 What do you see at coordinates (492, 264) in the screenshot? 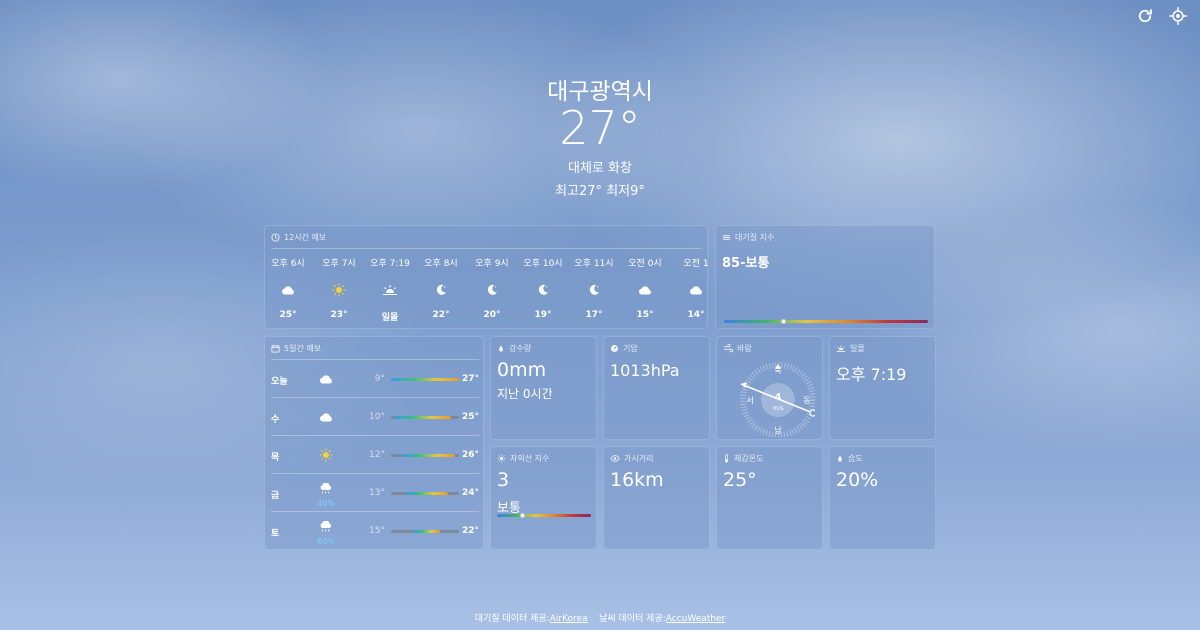
I see `hourly-time: 오후 9시` at bounding box center [492, 264].